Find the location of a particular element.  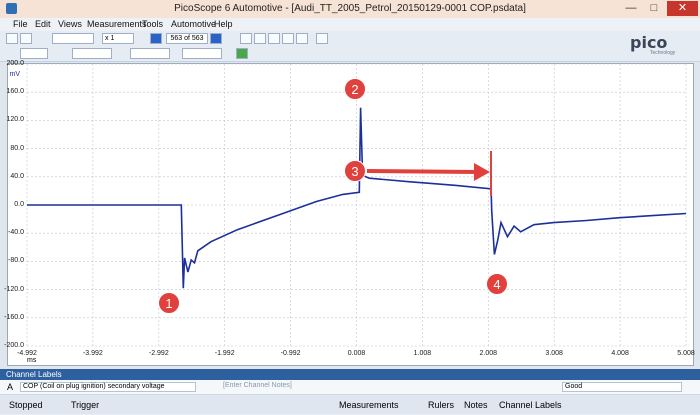

x-tick-label: -0.992 is located at coordinates (290, 353).